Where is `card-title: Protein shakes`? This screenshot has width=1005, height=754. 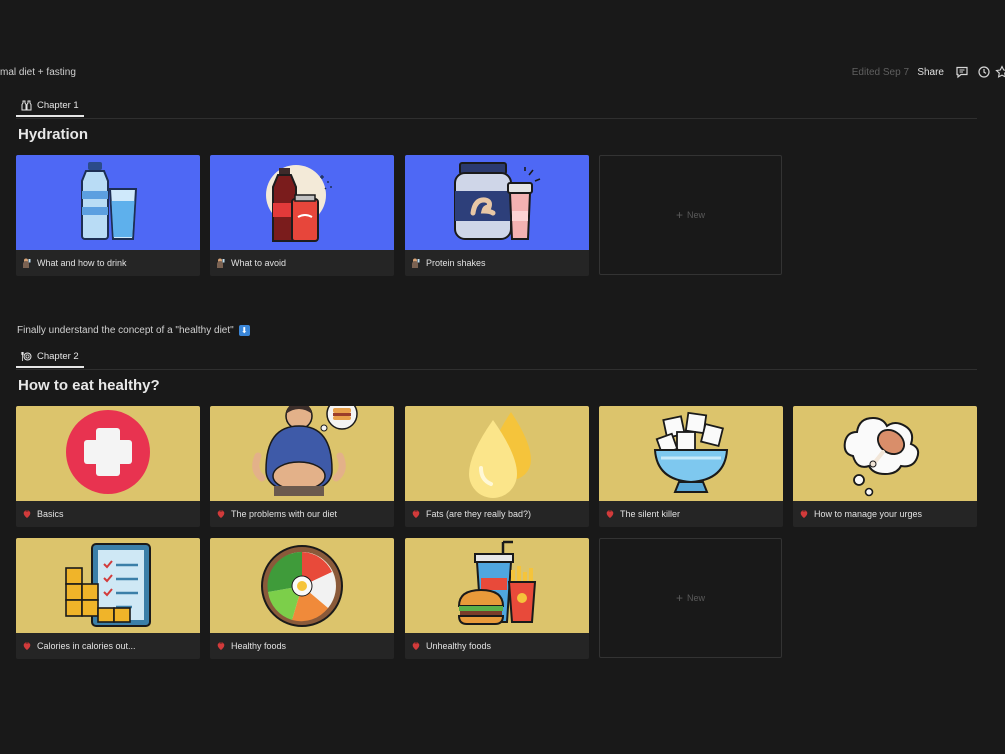
card-title: Protein shakes is located at coordinates (456, 263).